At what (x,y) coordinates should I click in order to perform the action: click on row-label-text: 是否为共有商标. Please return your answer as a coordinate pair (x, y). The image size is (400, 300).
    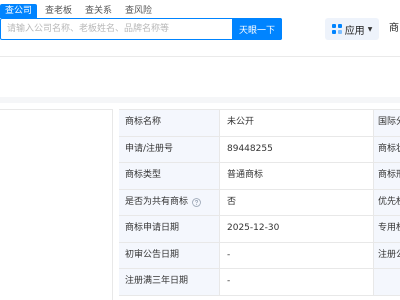
    Looking at the image, I should click on (157, 201).